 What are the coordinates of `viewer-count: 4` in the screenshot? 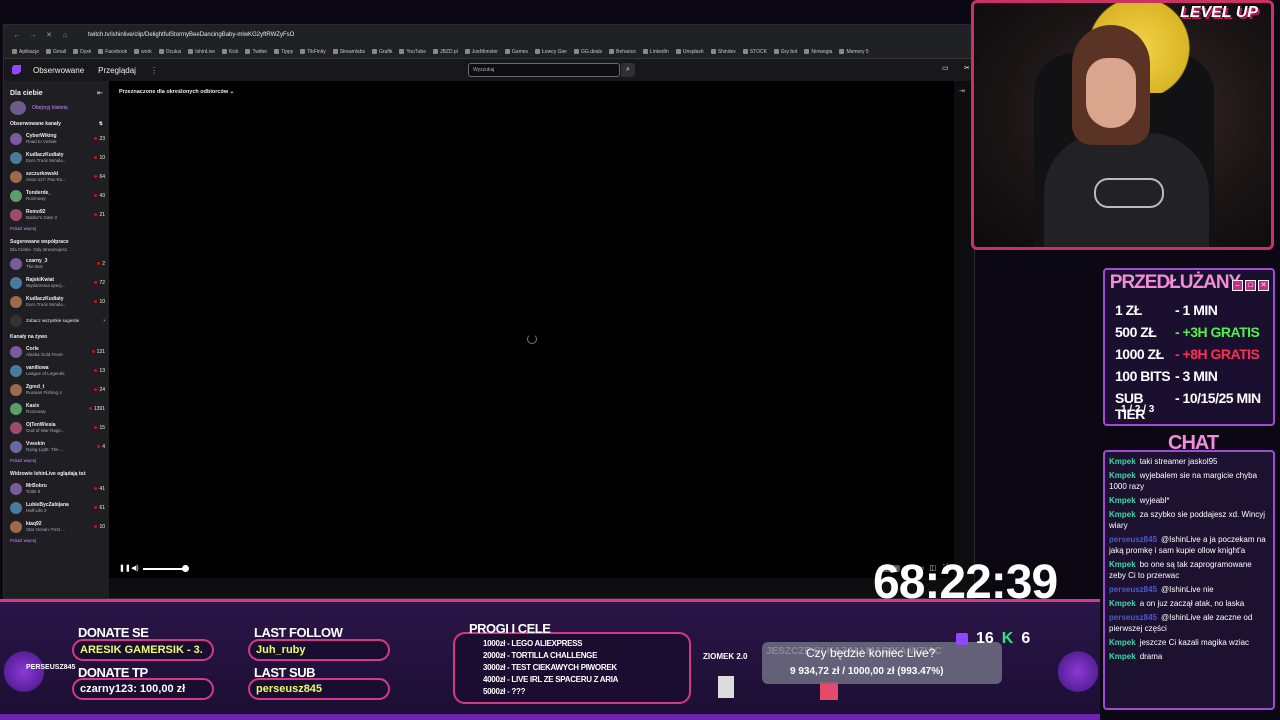 It's located at (103, 446).